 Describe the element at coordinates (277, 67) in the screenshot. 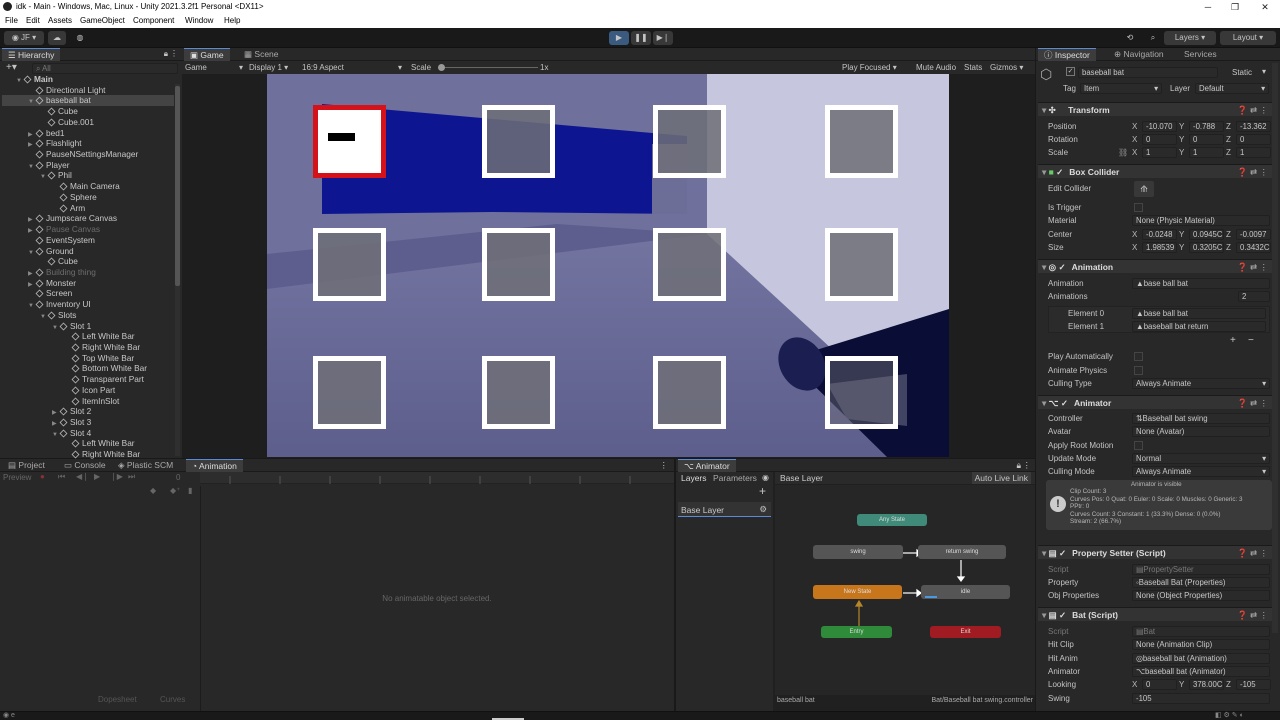

I see `display-dropdown: Display 1 ▾` at that location.